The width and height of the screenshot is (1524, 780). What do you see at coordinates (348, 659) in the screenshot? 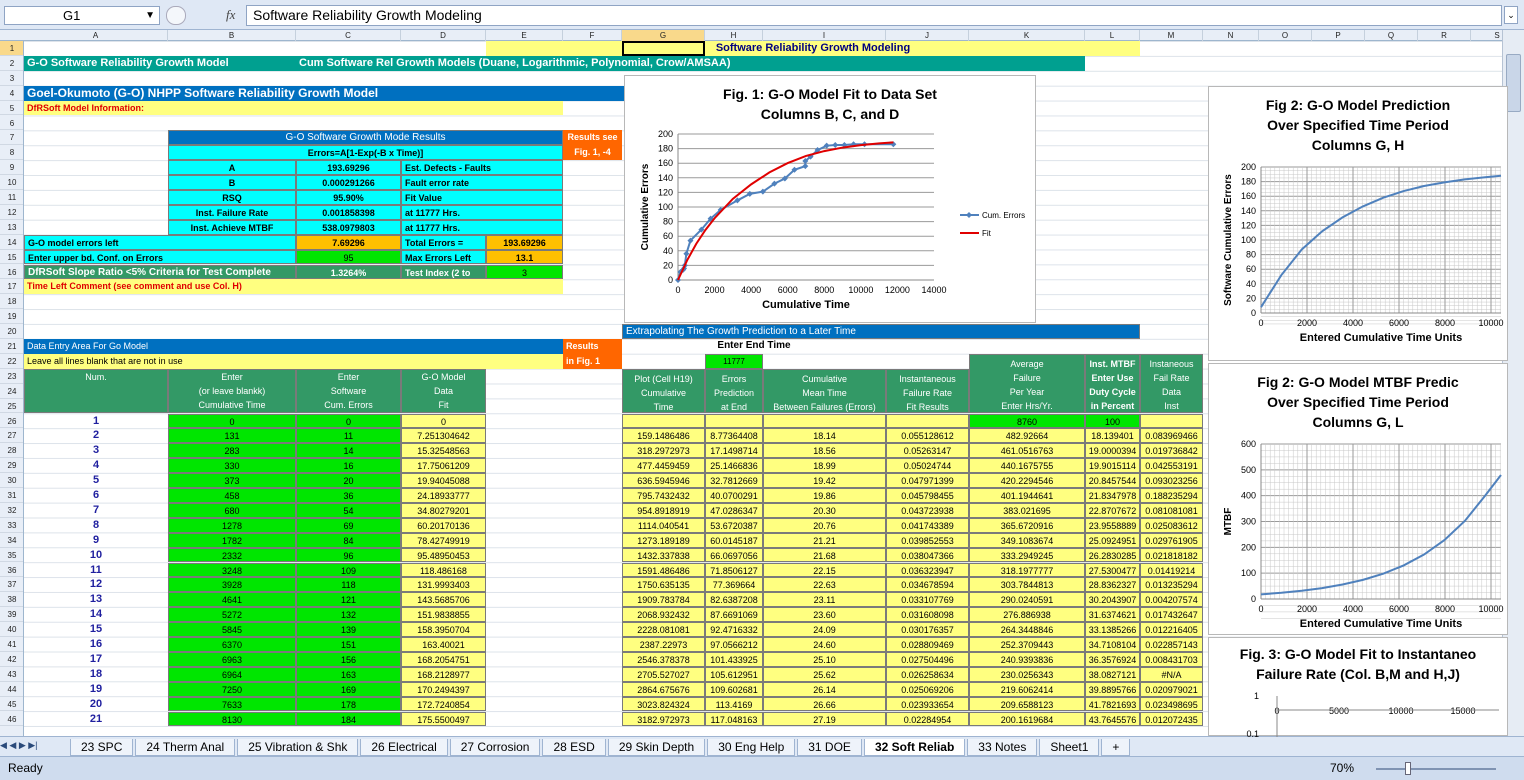
I see `errors-cell: 156` at bounding box center [348, 659].